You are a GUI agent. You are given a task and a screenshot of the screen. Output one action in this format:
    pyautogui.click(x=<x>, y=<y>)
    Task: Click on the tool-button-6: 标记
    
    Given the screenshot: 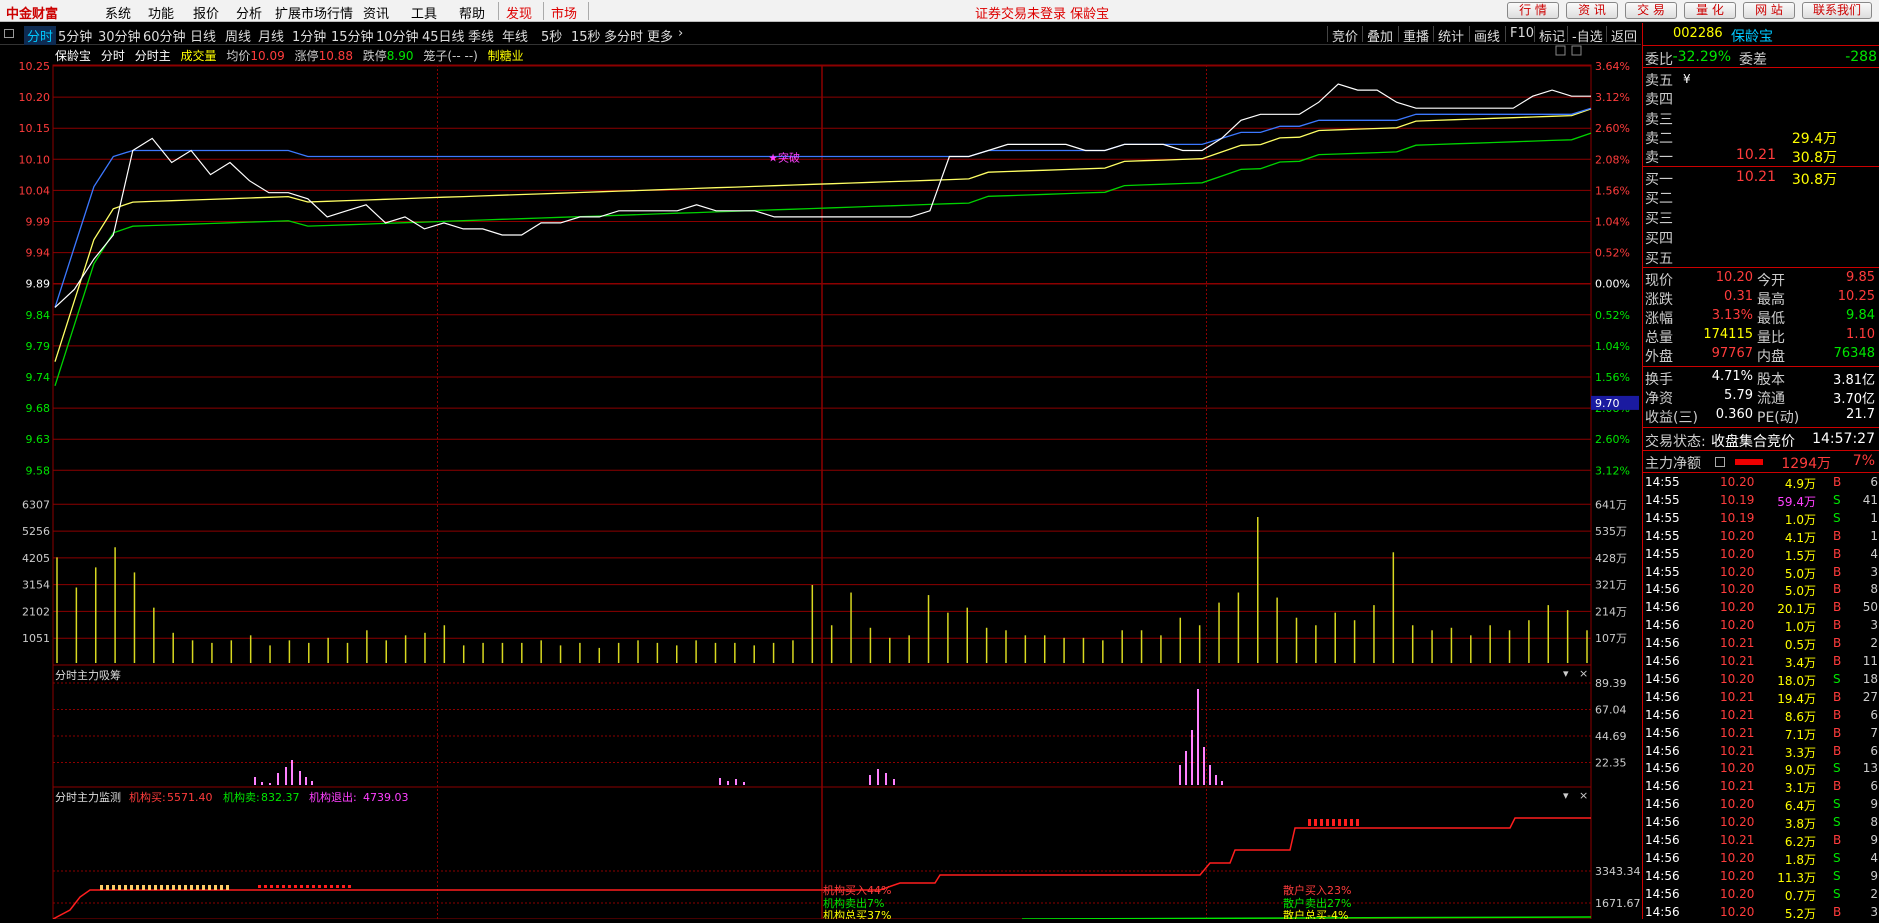 What is the action you would take?
    pyautogui.click(x=1552, y=35)
    